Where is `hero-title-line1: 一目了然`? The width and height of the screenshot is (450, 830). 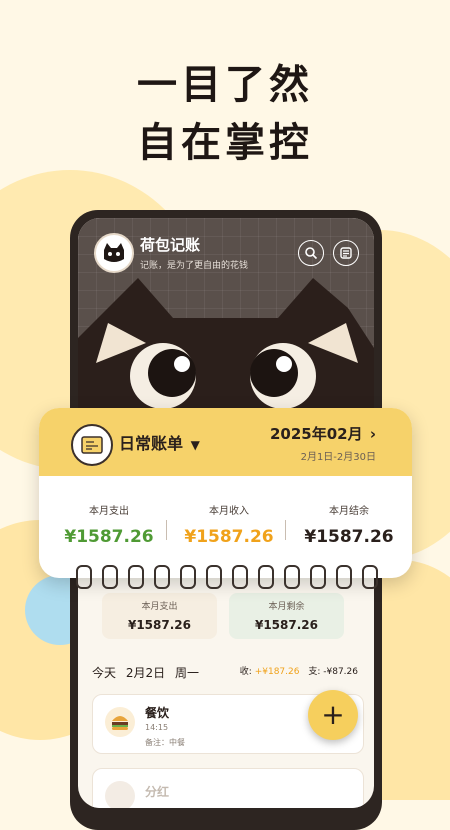
hero-title-line1: 一目了然 is located at coordinates (225, 85).